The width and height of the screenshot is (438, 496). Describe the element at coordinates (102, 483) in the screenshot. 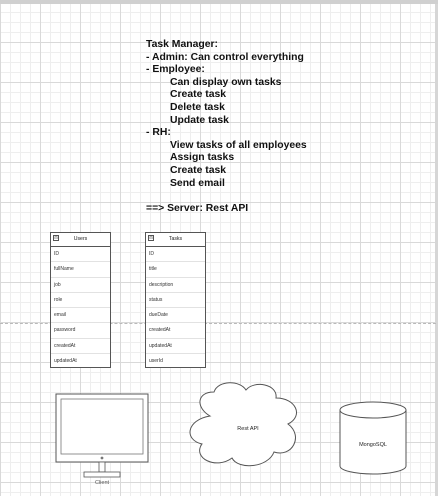

I see `client-label: Client` at that location.